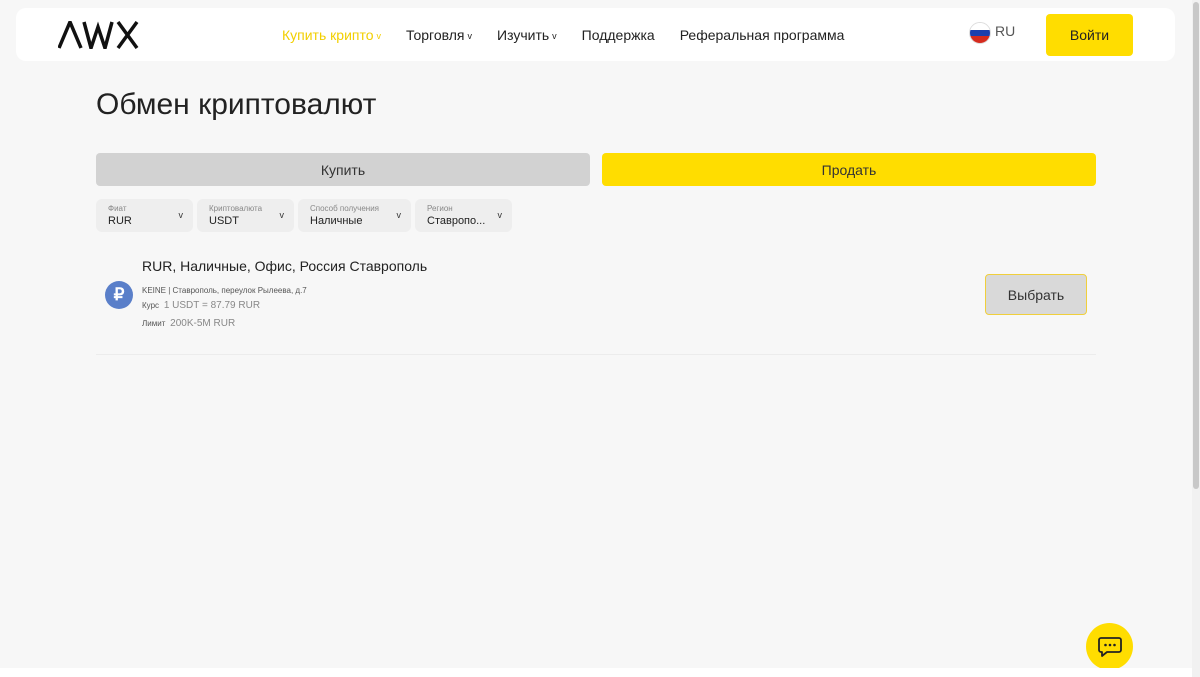  What do you see at coordinates (596, 354) in the screenshot?
I see `divider` at bounding box center [596, 354].